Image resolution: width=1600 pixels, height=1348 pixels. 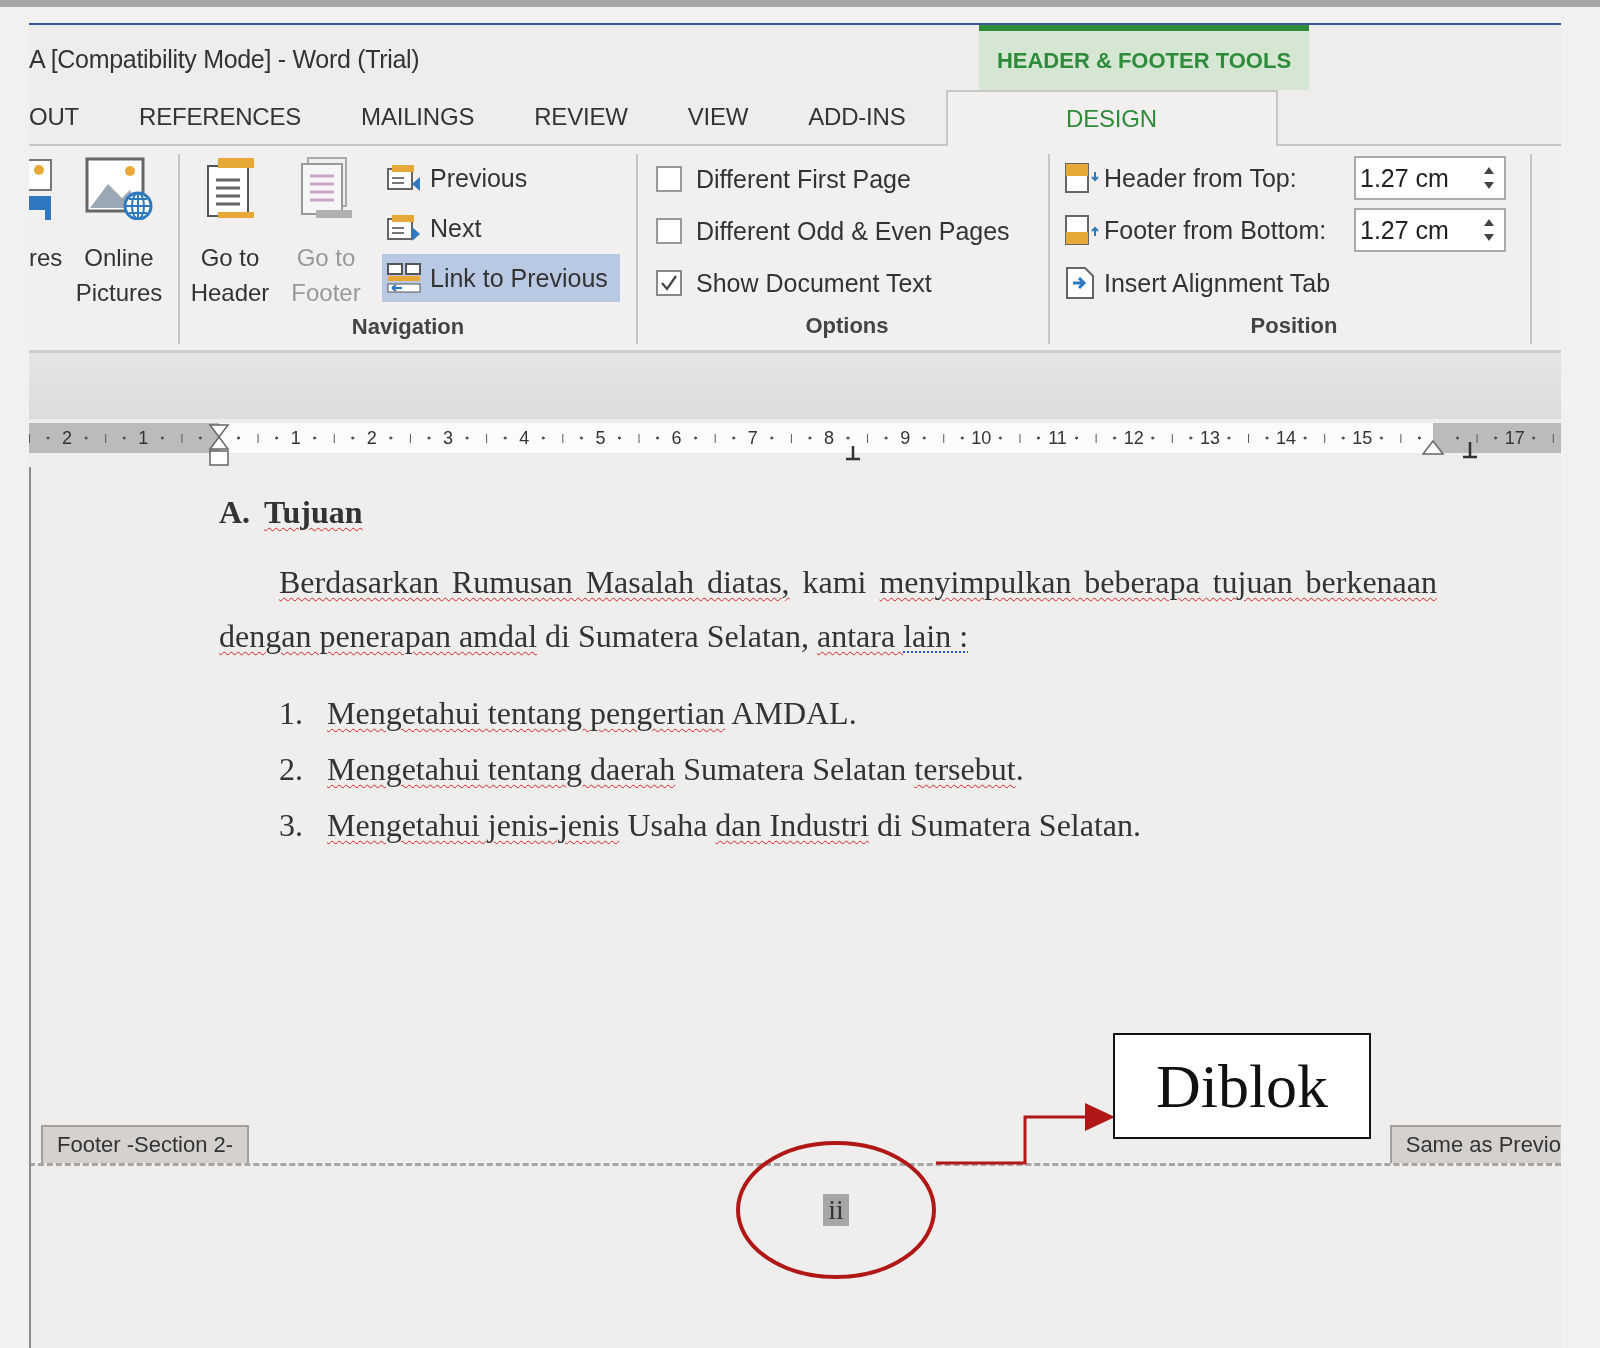 I want to click on page-footer-icon, so click(x=326, y=188).